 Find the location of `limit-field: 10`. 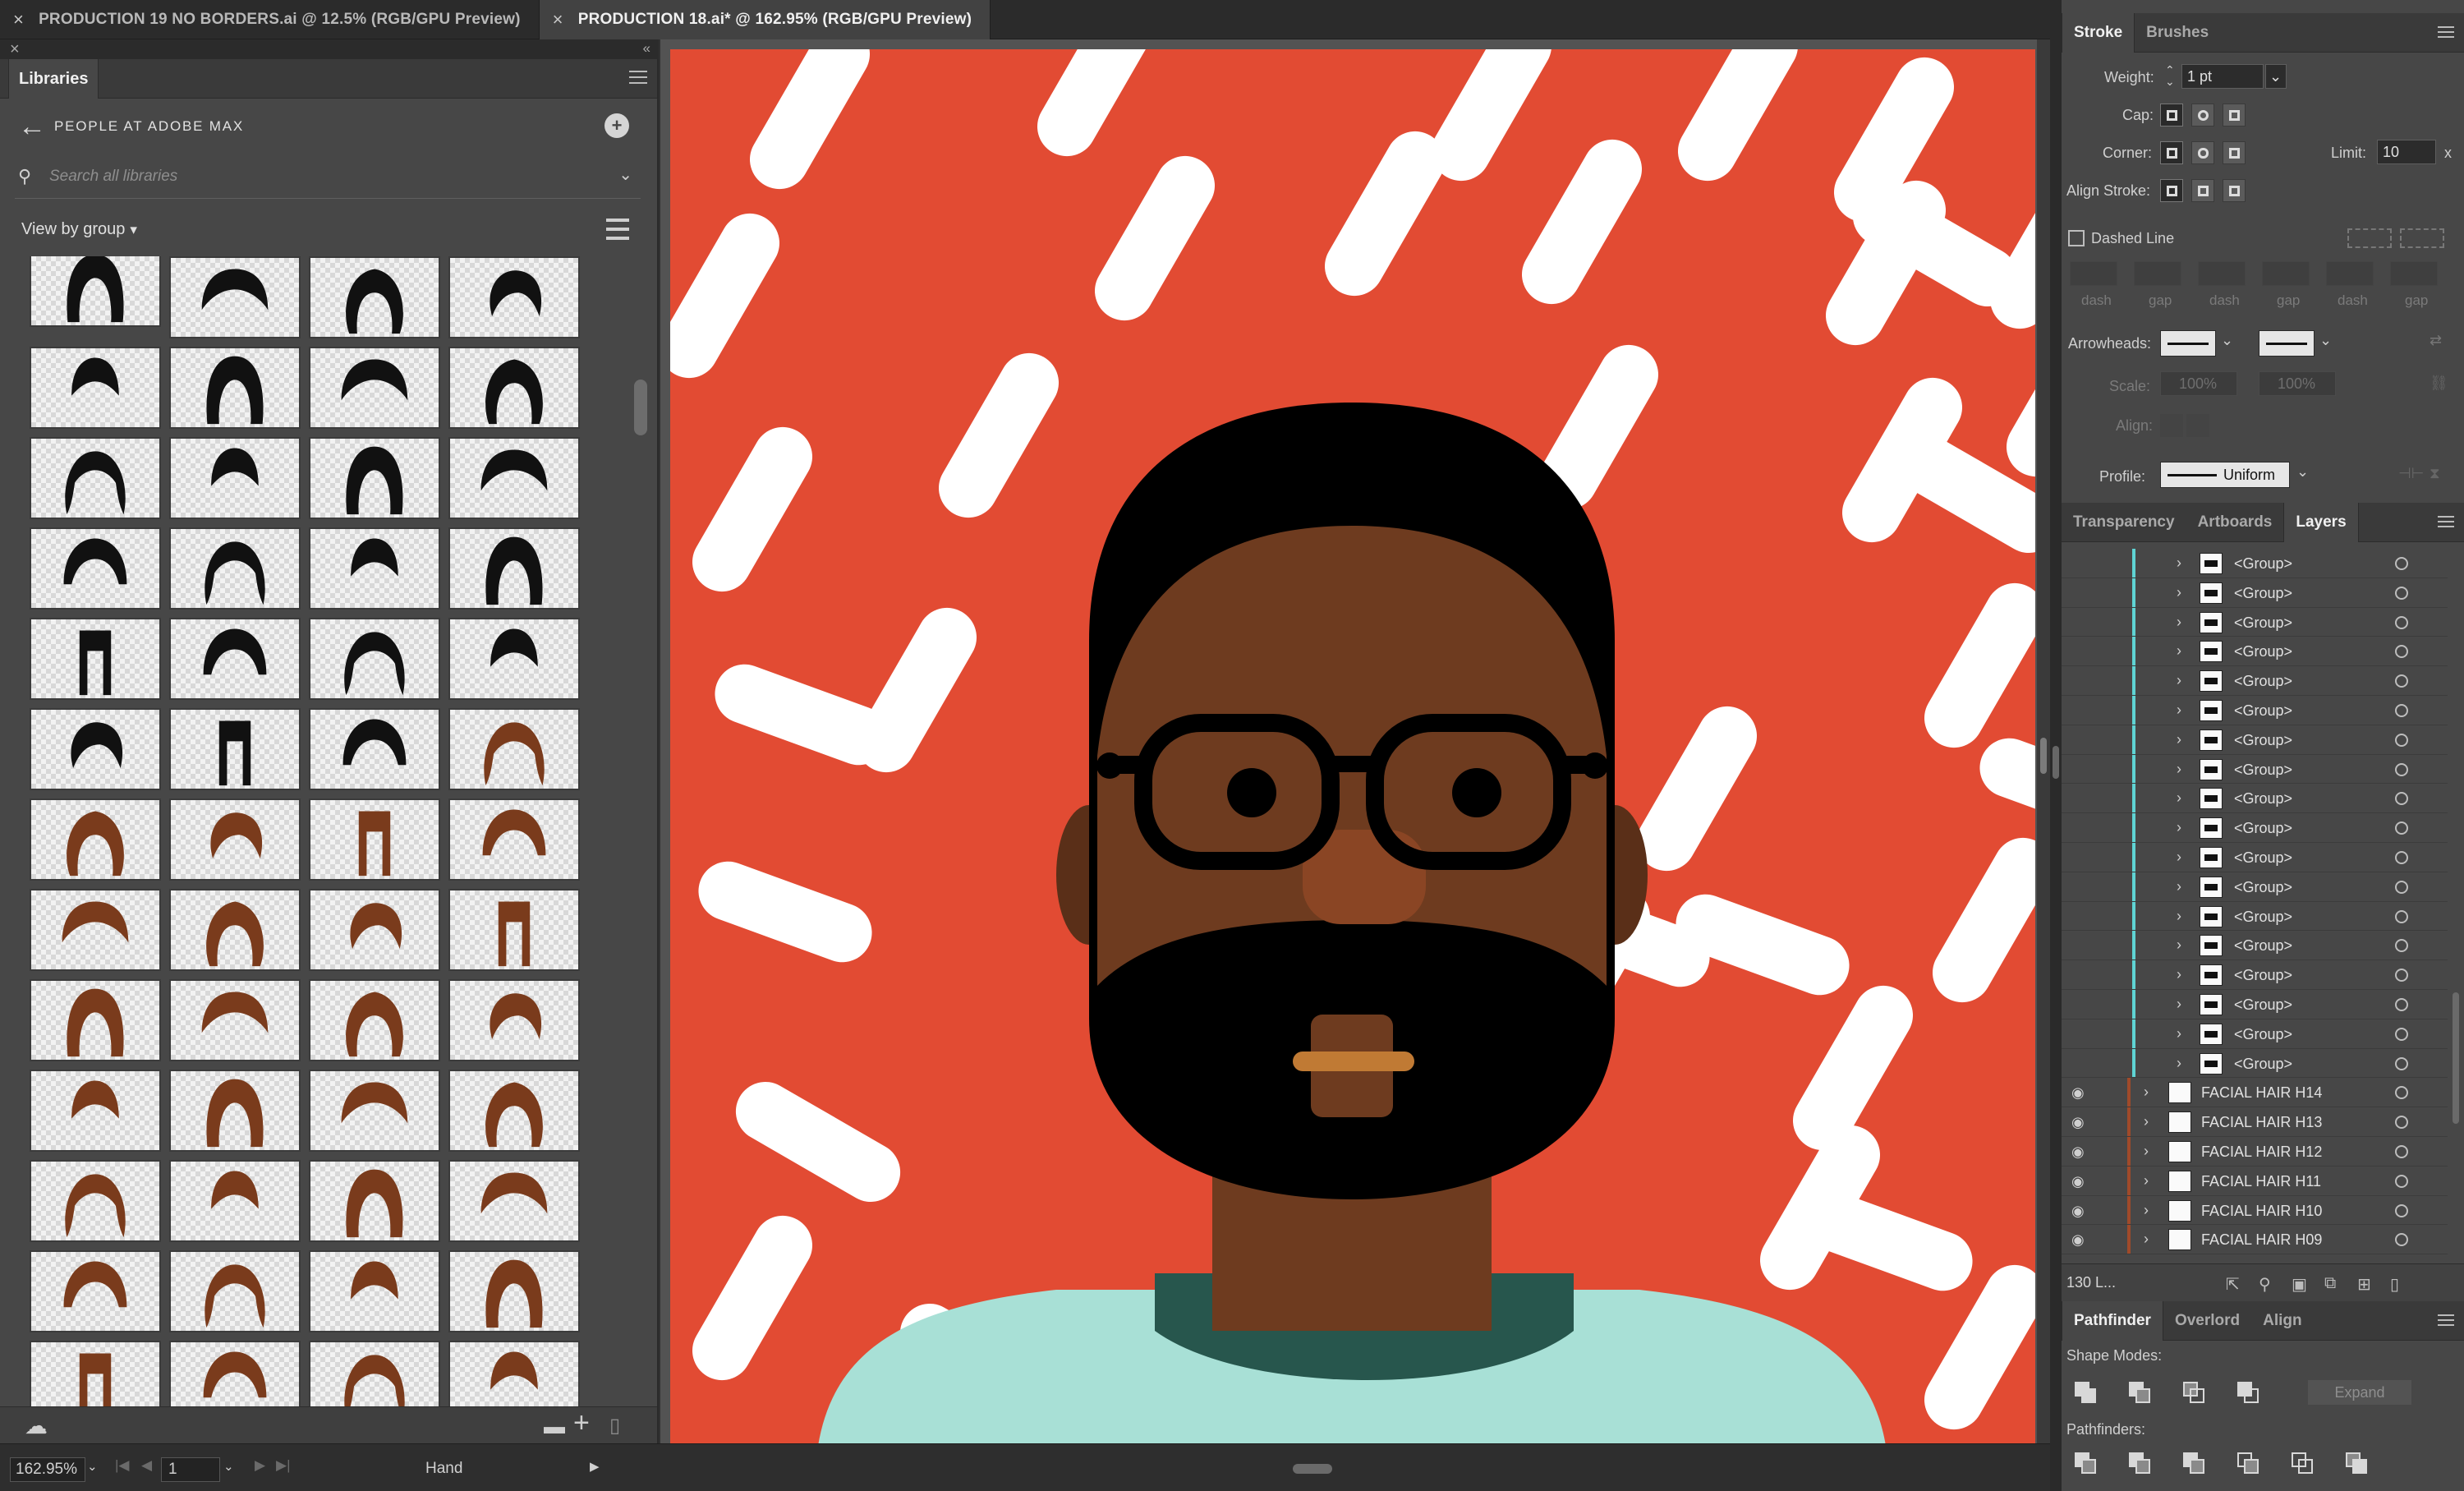

limit-field: 10 is located at coordinates (2406, 152).